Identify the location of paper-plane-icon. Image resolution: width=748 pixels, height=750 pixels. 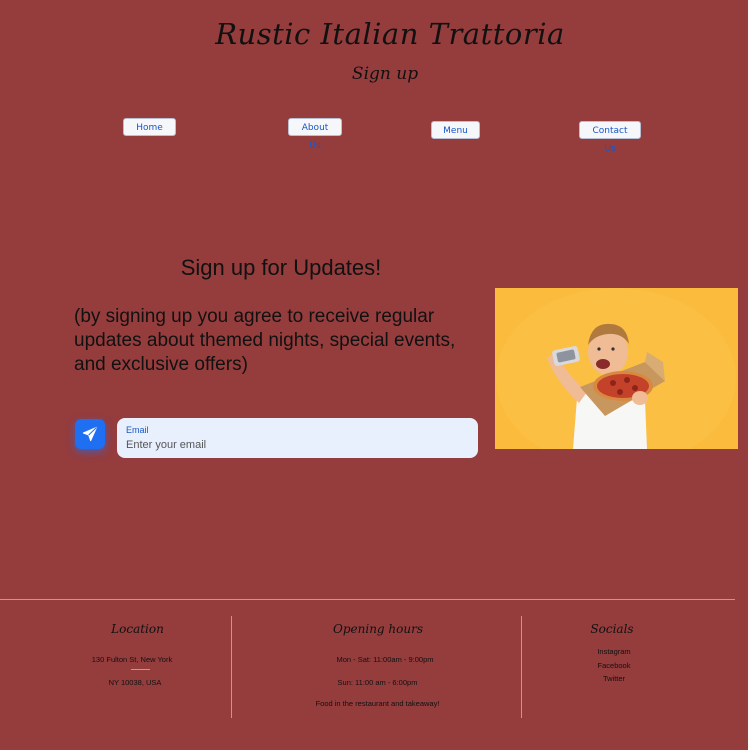
(90, 434).